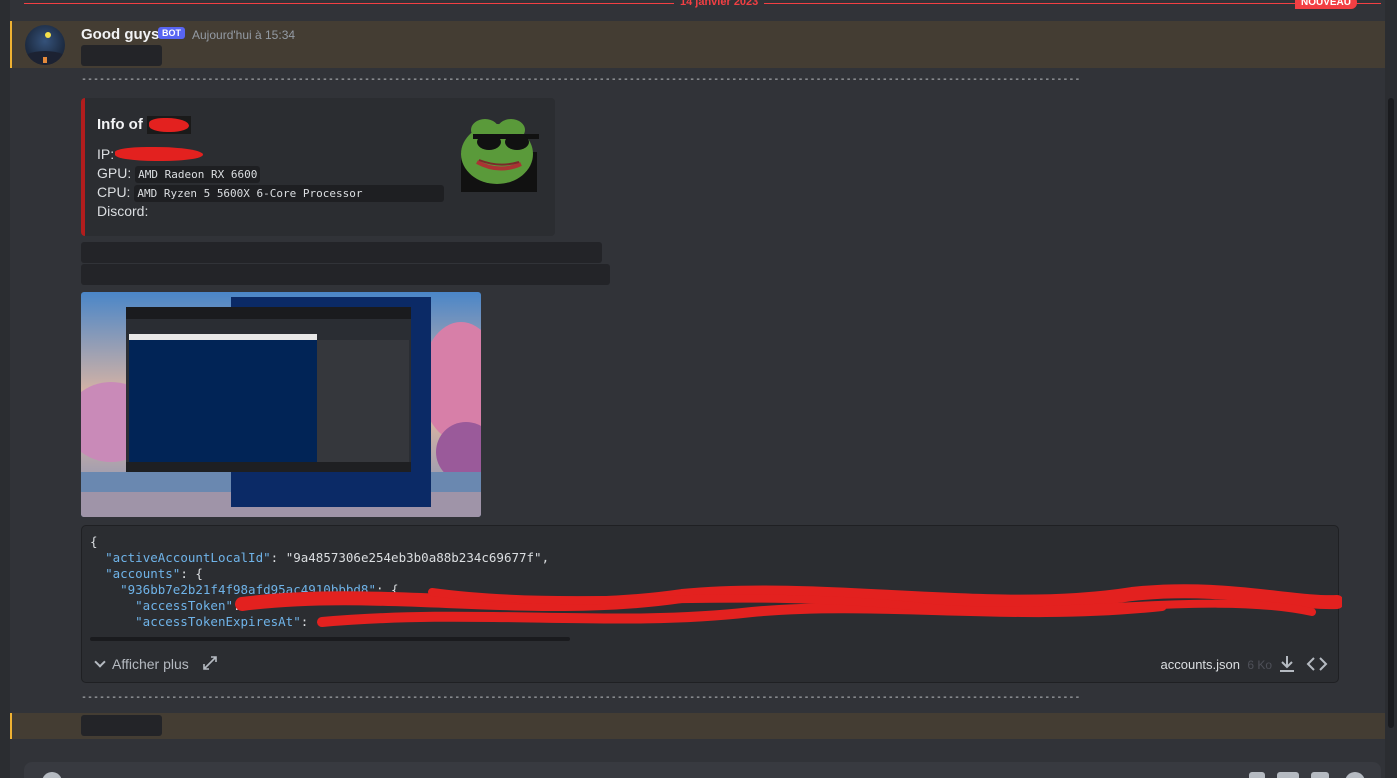  What do you see at coordinates (45, 45) in the screenshot?
I see `avatar` at bounding box center [45, 45].